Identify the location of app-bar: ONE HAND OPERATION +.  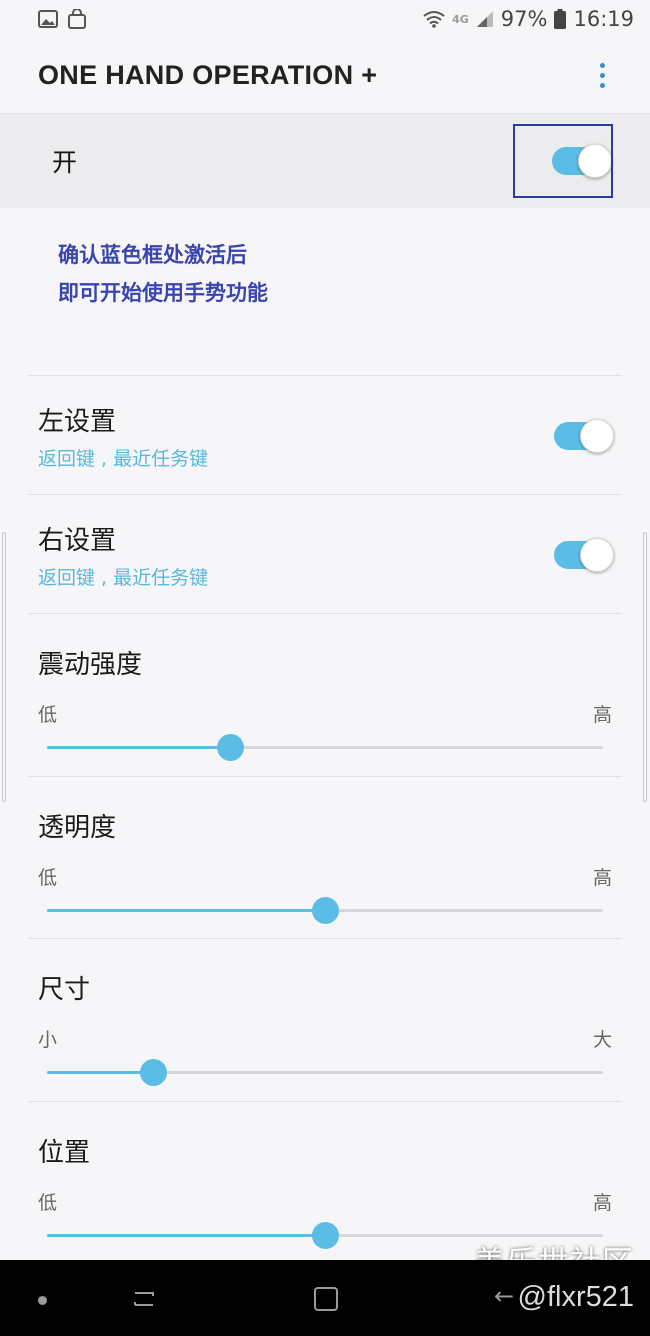
(325, 76).